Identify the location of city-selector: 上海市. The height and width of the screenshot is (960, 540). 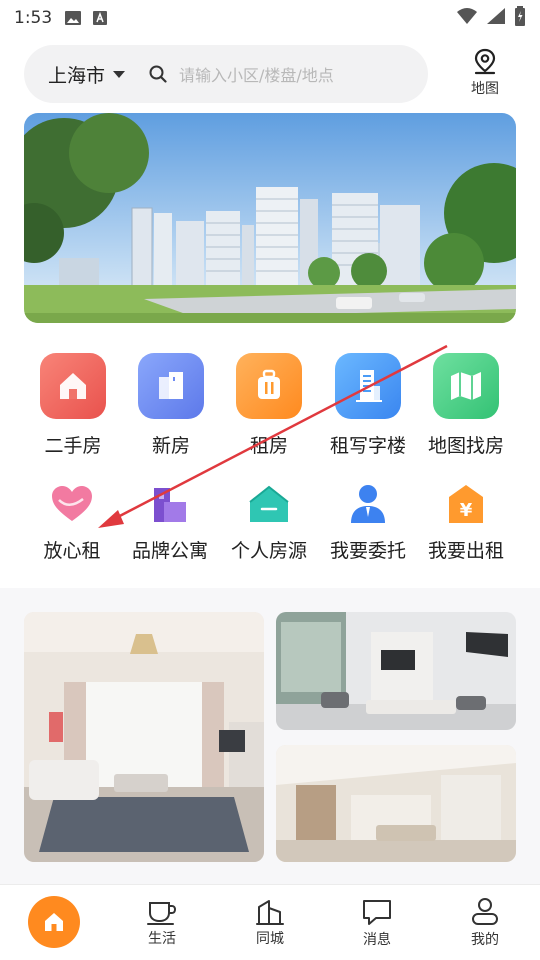
(76, 74).